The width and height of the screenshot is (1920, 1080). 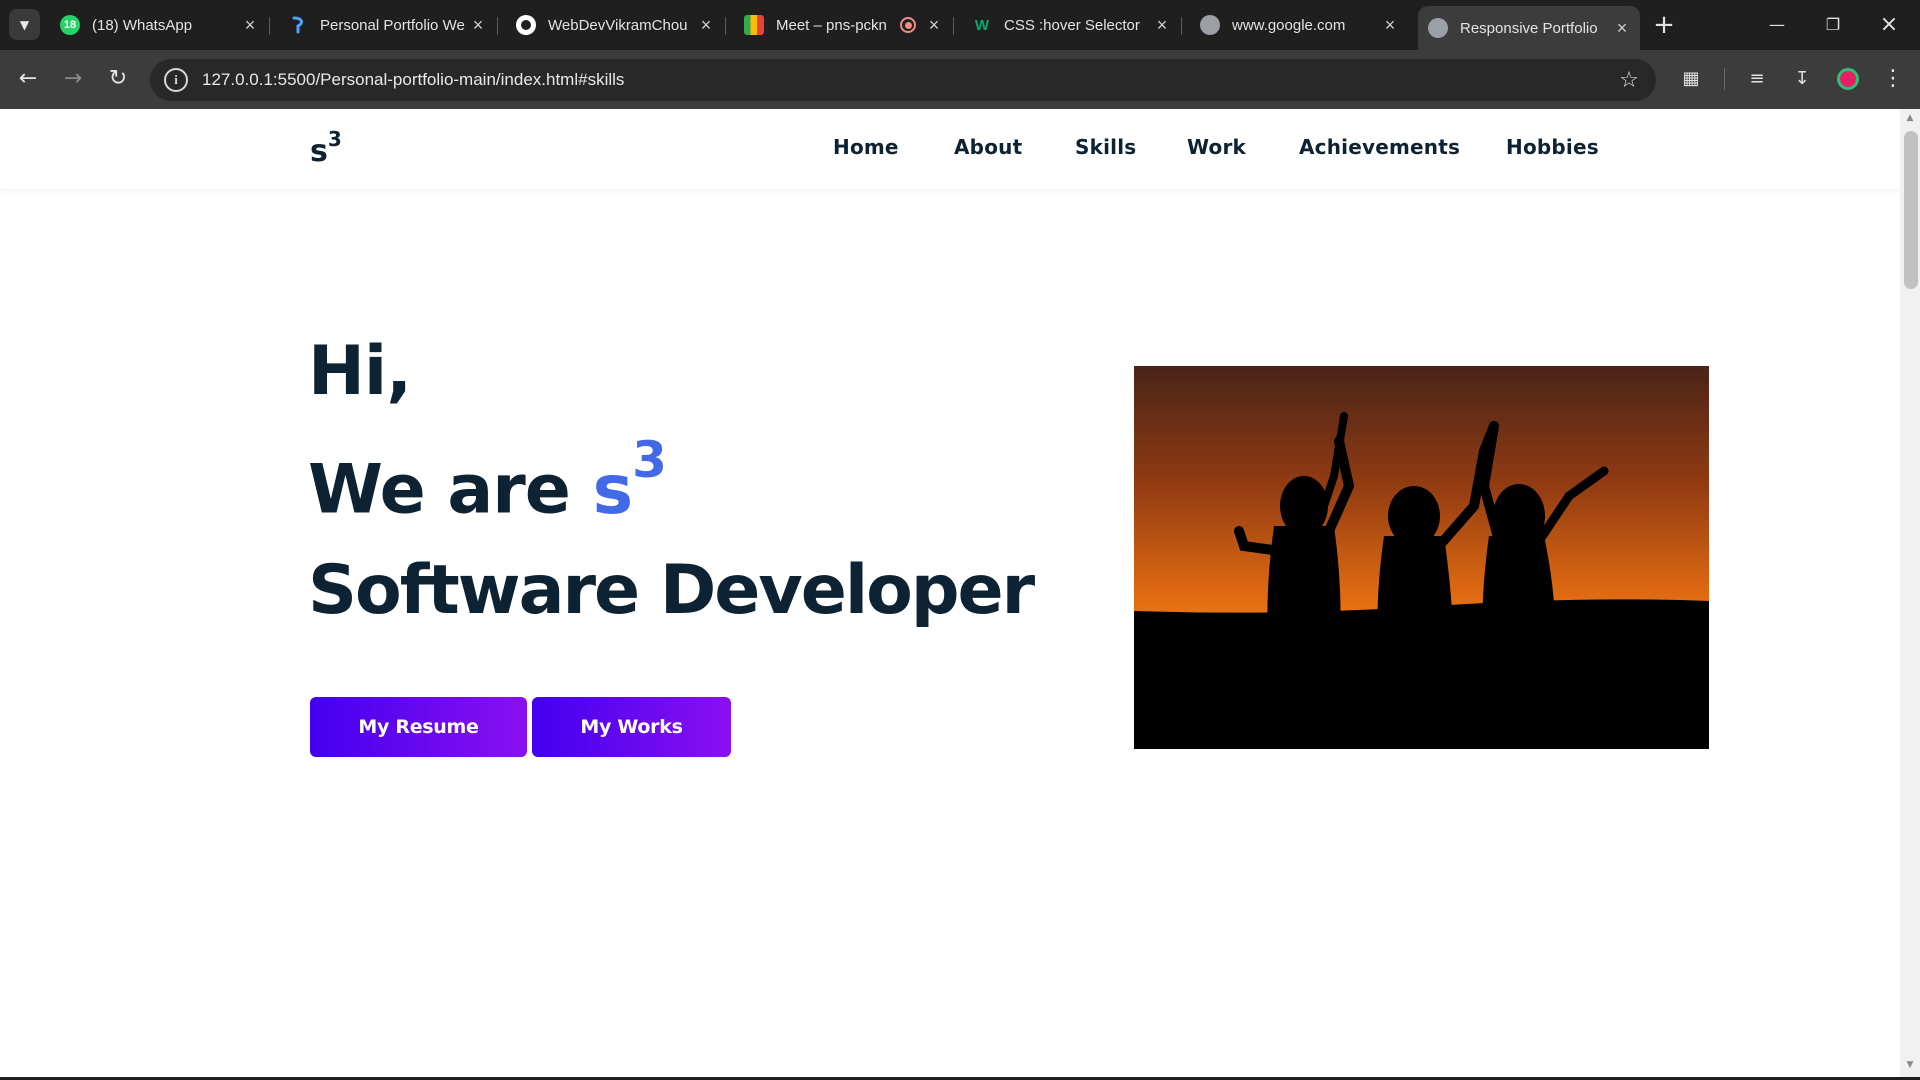 What do you see at coordinates (631, 727) in the screenshot?
I see `my-works-button: My Works` at bounding box center [631, 727].